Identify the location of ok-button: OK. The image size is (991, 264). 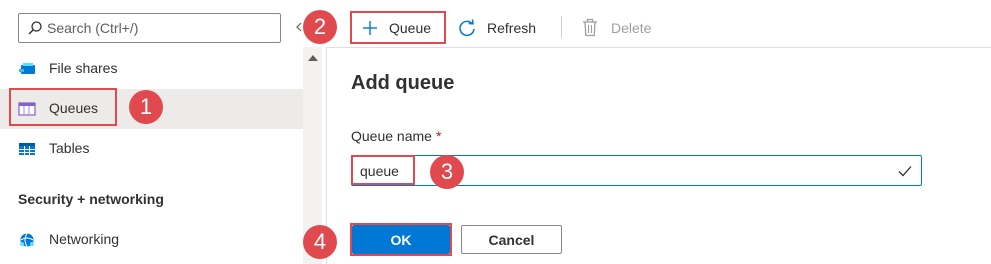
(401, 239).